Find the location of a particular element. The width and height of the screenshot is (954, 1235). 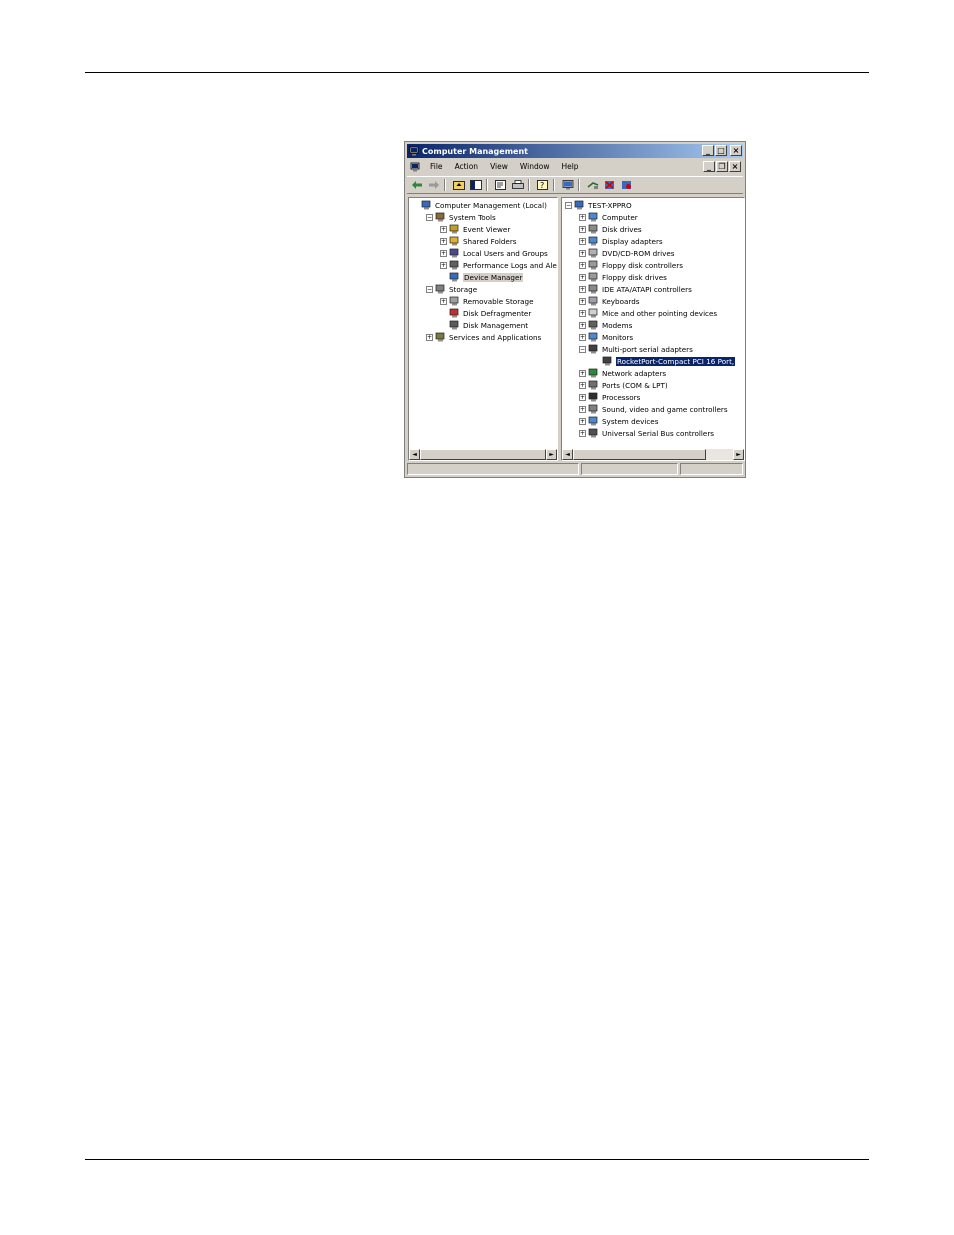

tree-item-label: Performance Logs and Alerts is located at coordinates (510, 265).